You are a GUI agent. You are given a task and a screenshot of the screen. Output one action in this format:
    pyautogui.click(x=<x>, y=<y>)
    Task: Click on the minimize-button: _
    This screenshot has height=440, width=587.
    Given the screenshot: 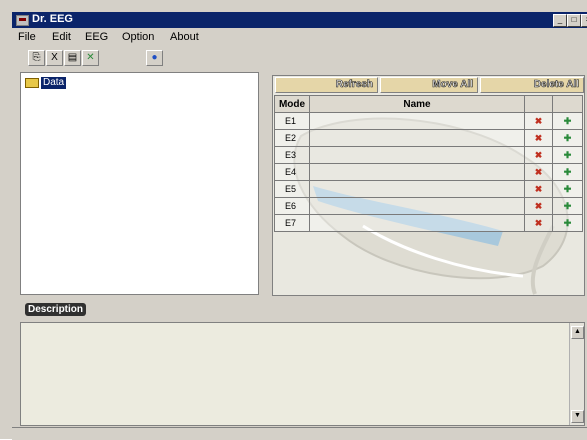 What is the action you would take?
    pyautogui.click(x=560, y=20)
    